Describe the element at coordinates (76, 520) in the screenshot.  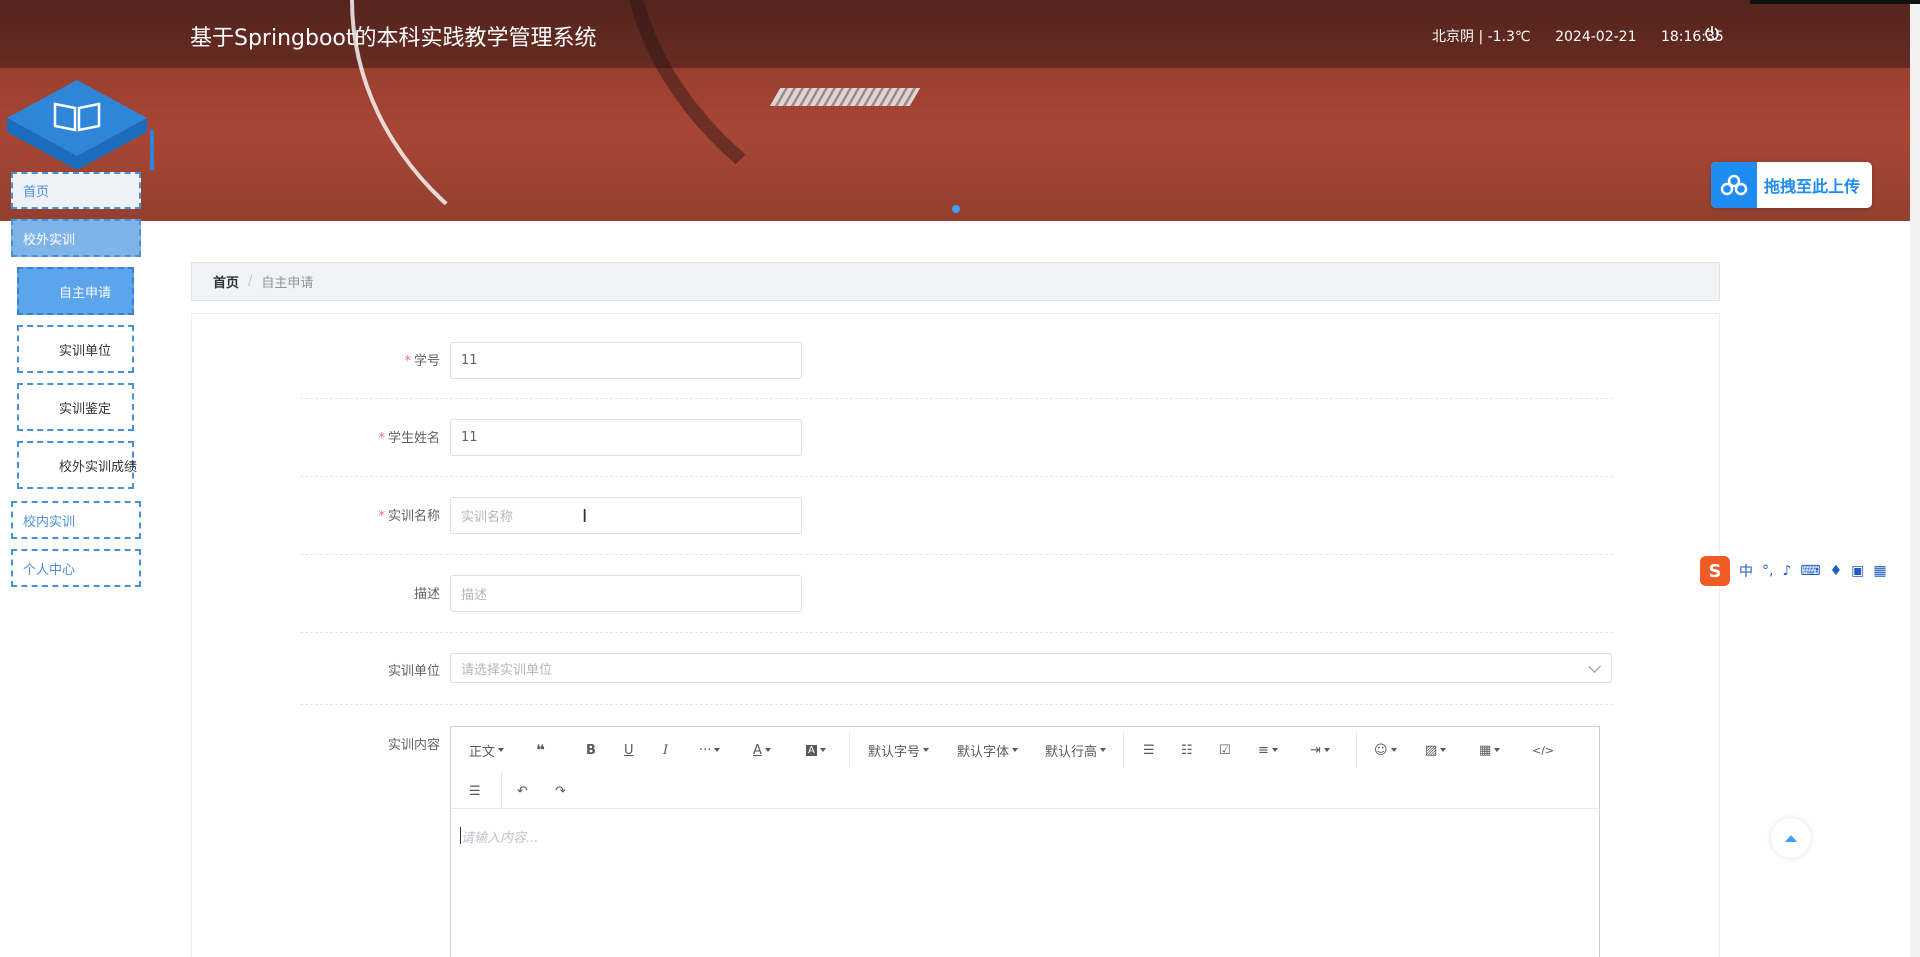
I see `sidebar-item-oncampus-training: 校内实训` at that location.